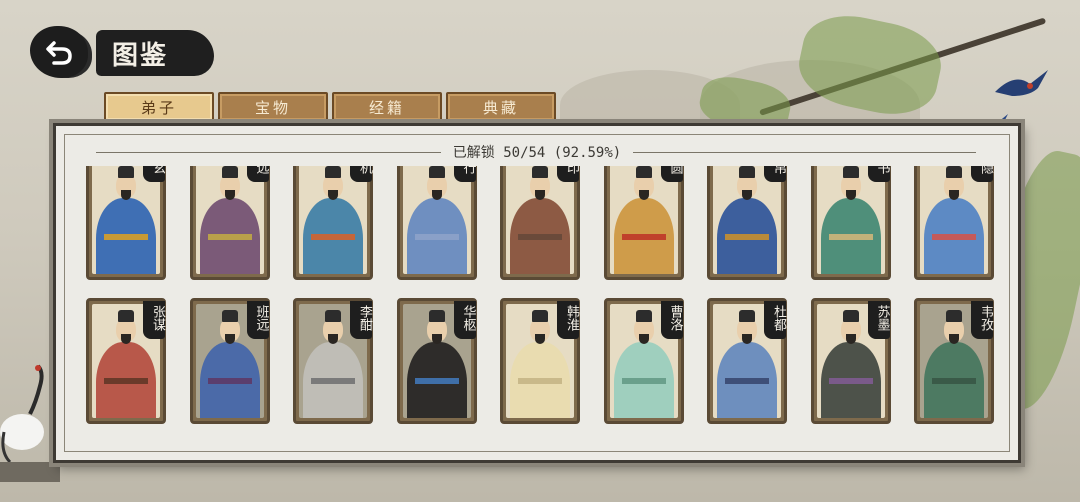  What do you see at coordinates (464, 174) in the screenshot?
I see `disciple-name: 行` at bounding box center [464, 174].